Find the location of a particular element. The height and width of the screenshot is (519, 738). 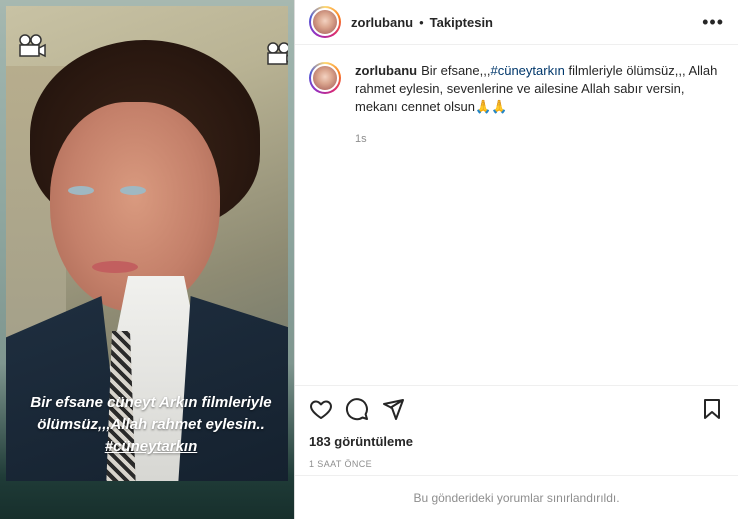

caption-avatar is located at coordinates (325, 78).